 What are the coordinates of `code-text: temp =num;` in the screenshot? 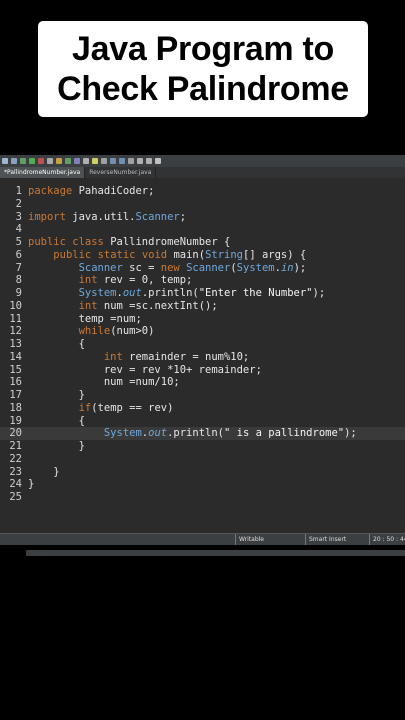 It's located at (85, 319).